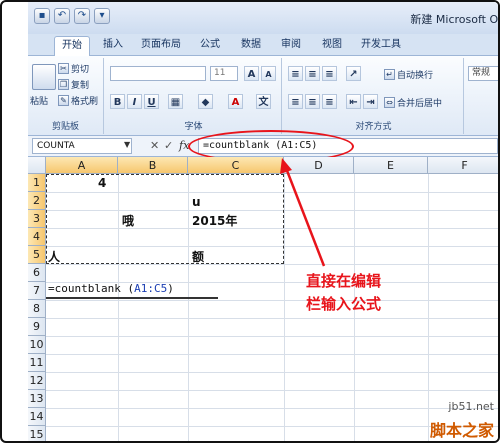  What do you see at coordinates (344, 281) in the screenshot?
I see `annotation-line-1: 直接在编辑` at bounding box center [344, 281].